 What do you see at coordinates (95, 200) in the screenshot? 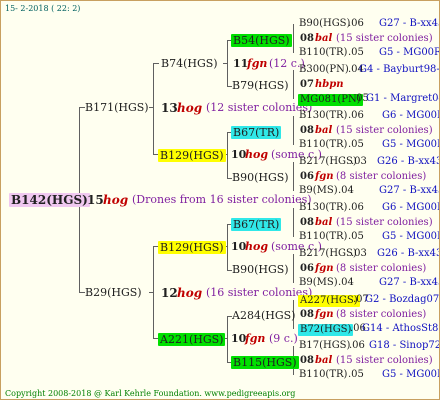
I see `root-gen: 15` at bounding box center [95, 200].